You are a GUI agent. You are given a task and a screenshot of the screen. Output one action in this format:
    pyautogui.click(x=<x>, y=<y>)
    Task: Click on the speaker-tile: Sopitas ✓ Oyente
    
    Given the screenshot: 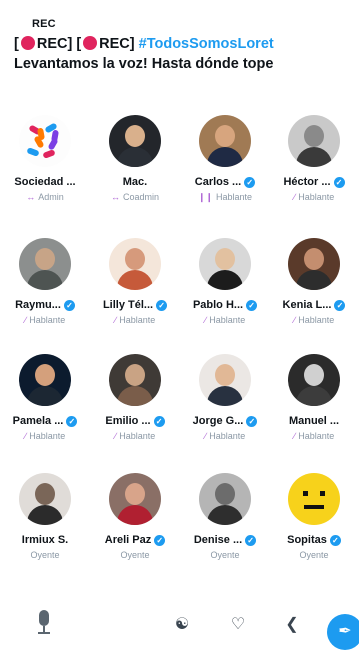 What is the action you would take?
    pyautogui.click(x=314, y=517)
    